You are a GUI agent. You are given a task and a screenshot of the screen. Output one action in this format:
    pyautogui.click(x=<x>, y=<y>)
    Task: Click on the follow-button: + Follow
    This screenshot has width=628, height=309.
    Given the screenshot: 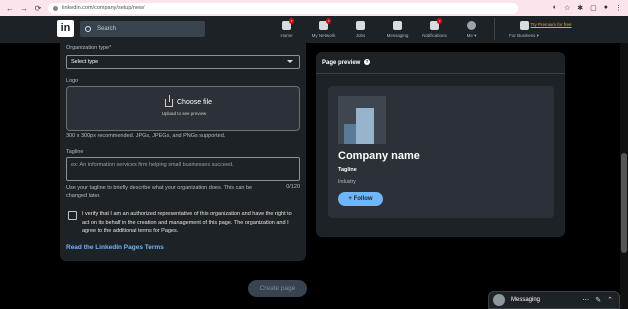 What is the action you would take?
    pyautogui.click(x=360, y=199)
    